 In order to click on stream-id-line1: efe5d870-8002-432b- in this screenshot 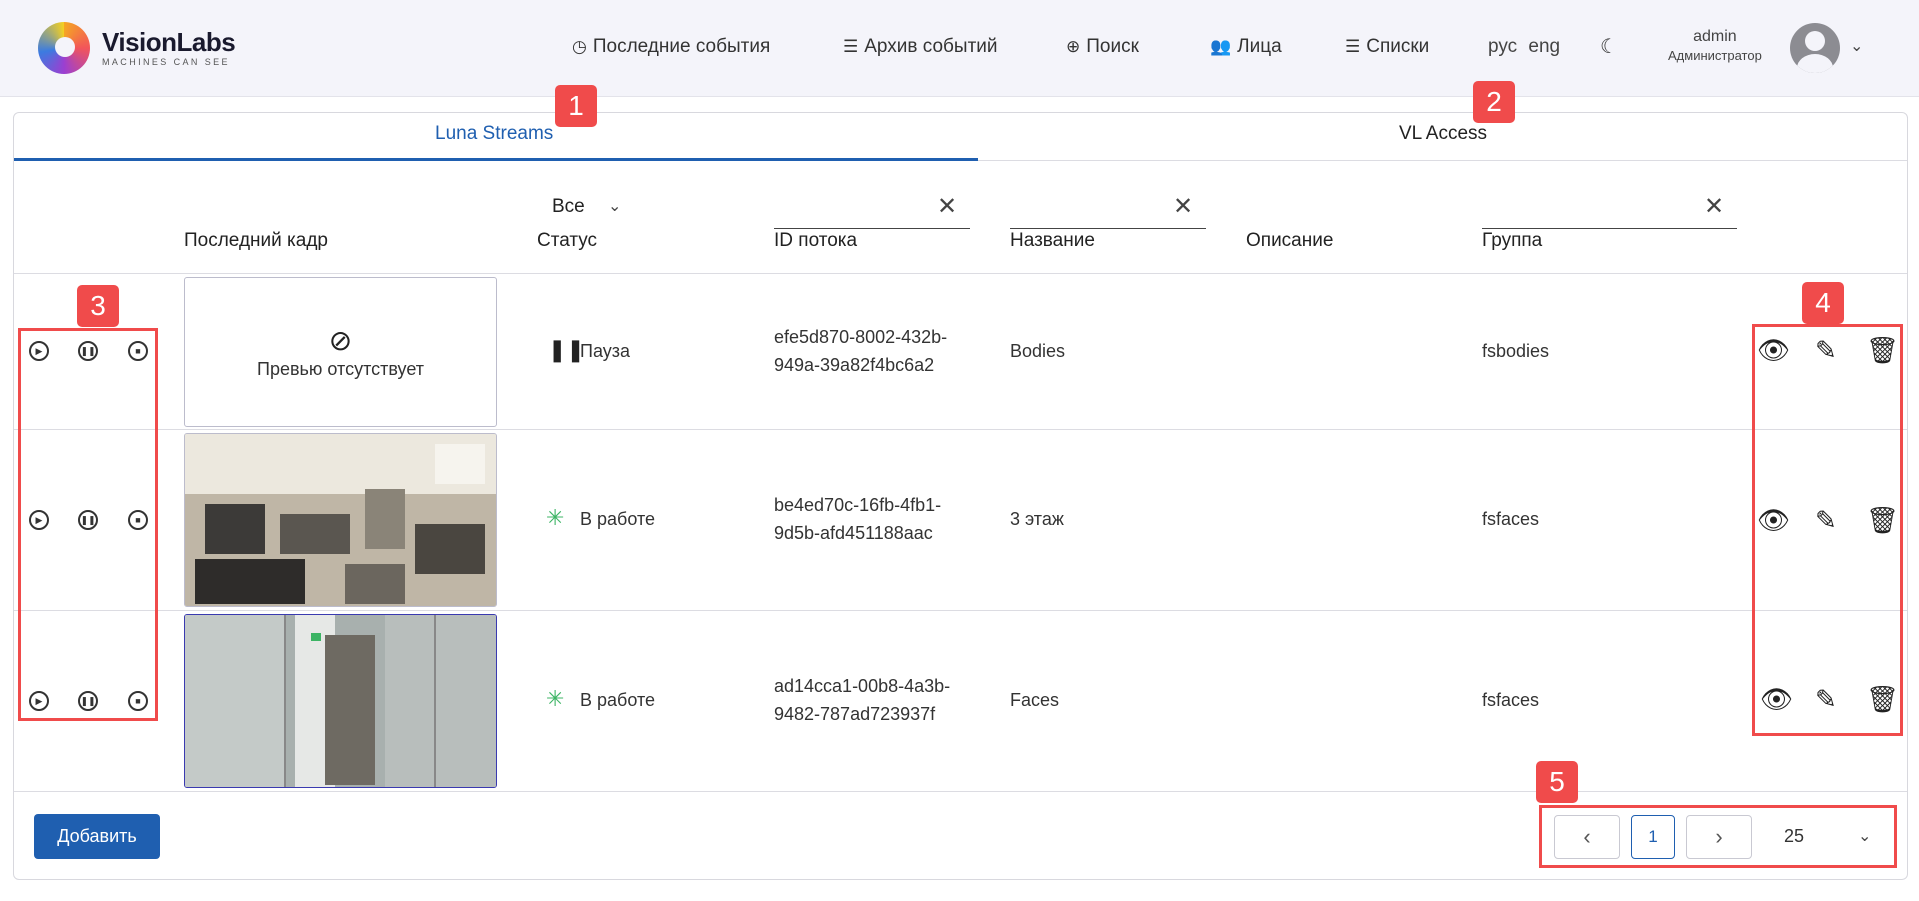, I will do `click(861, 337)`.